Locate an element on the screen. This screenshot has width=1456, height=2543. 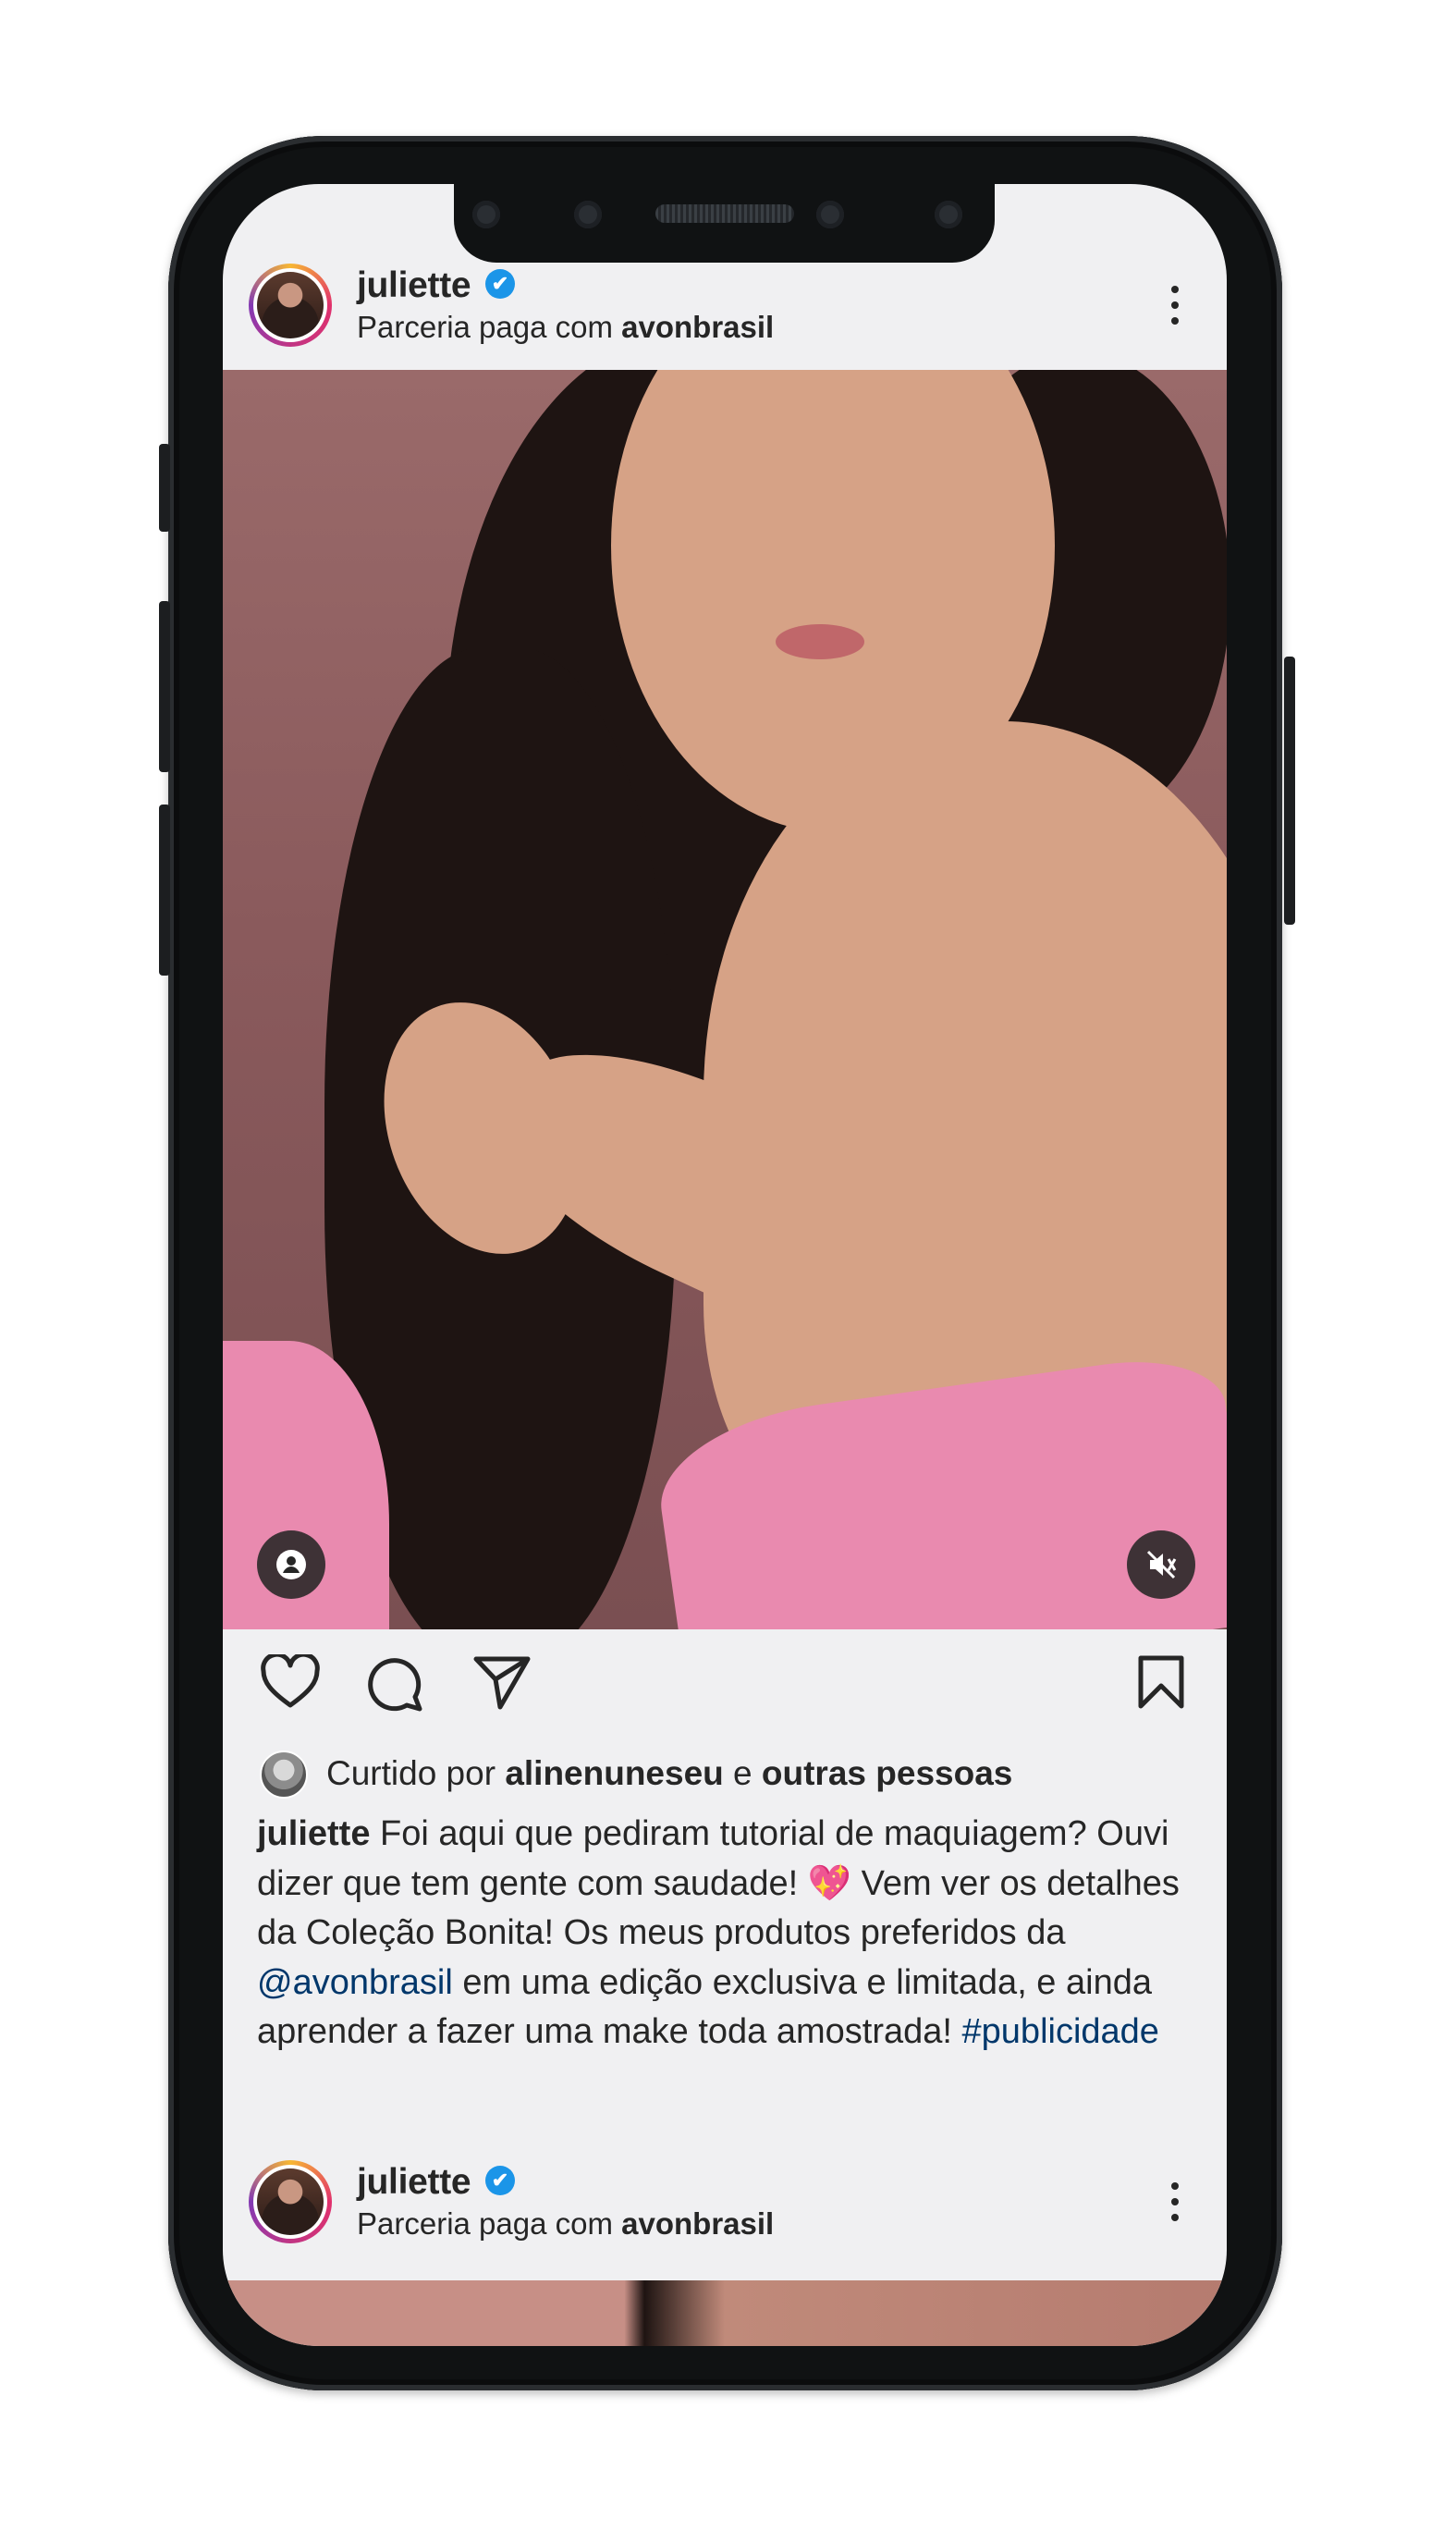
next-post-media is located at coordinates (725, 2313).